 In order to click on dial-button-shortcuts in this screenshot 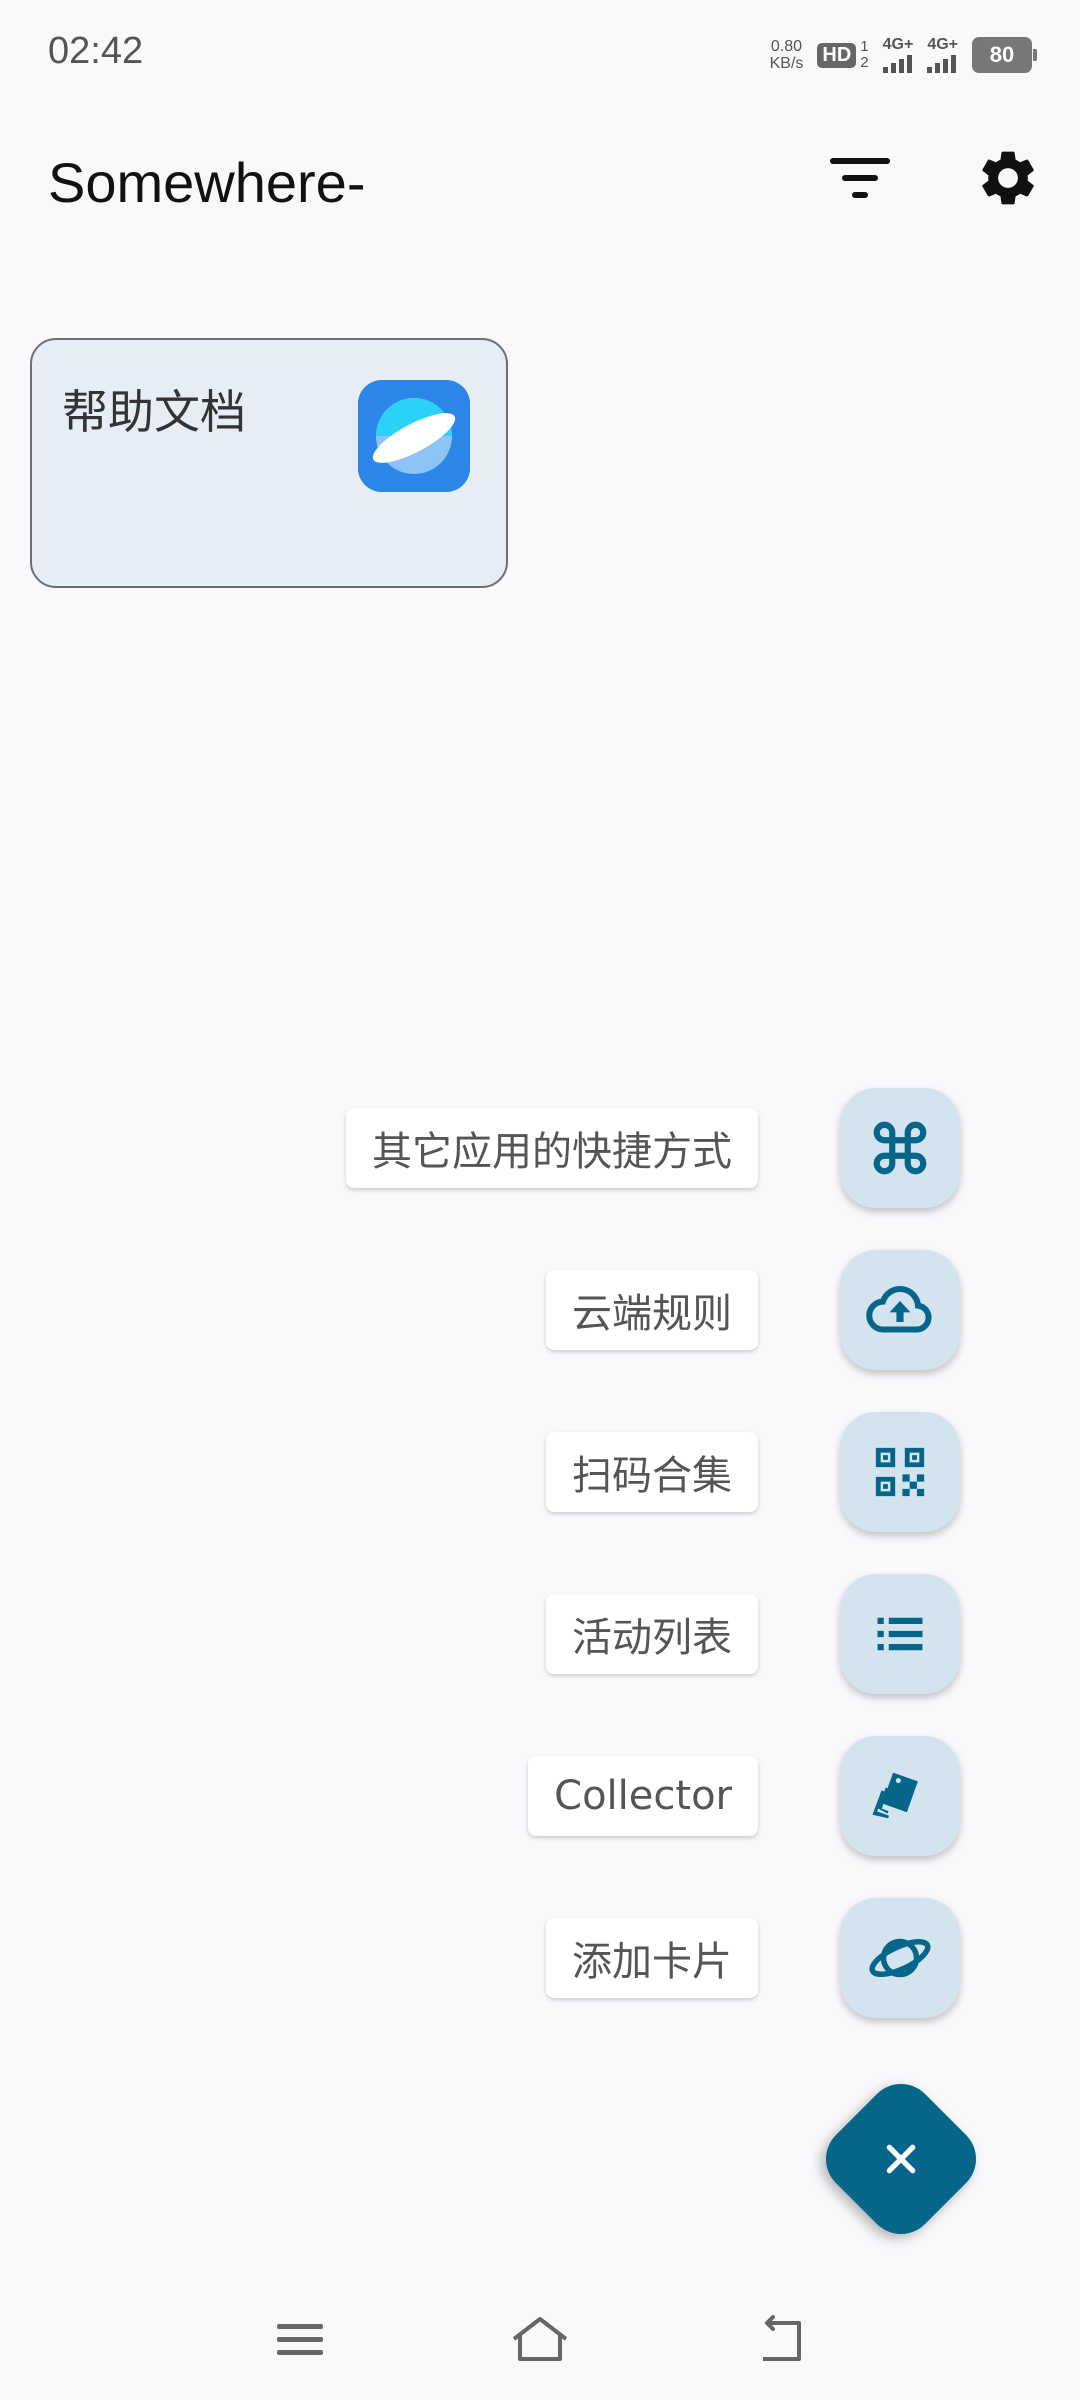, I will do `click(900, 1148)`.